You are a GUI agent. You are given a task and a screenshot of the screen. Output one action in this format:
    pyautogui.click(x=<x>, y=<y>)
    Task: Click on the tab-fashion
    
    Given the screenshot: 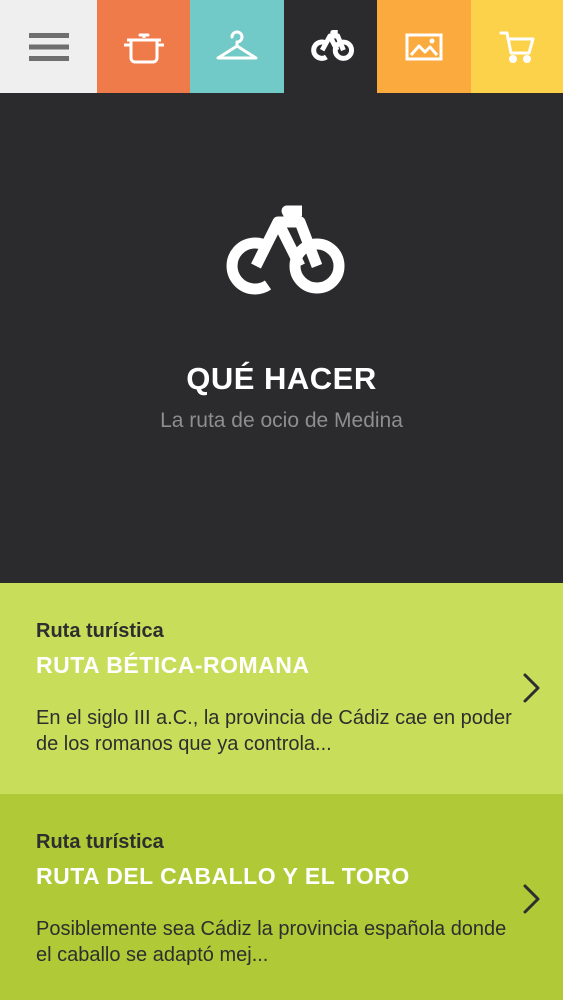 What is the action you would take?
    pyautogui.click(x=237, y=46)
    